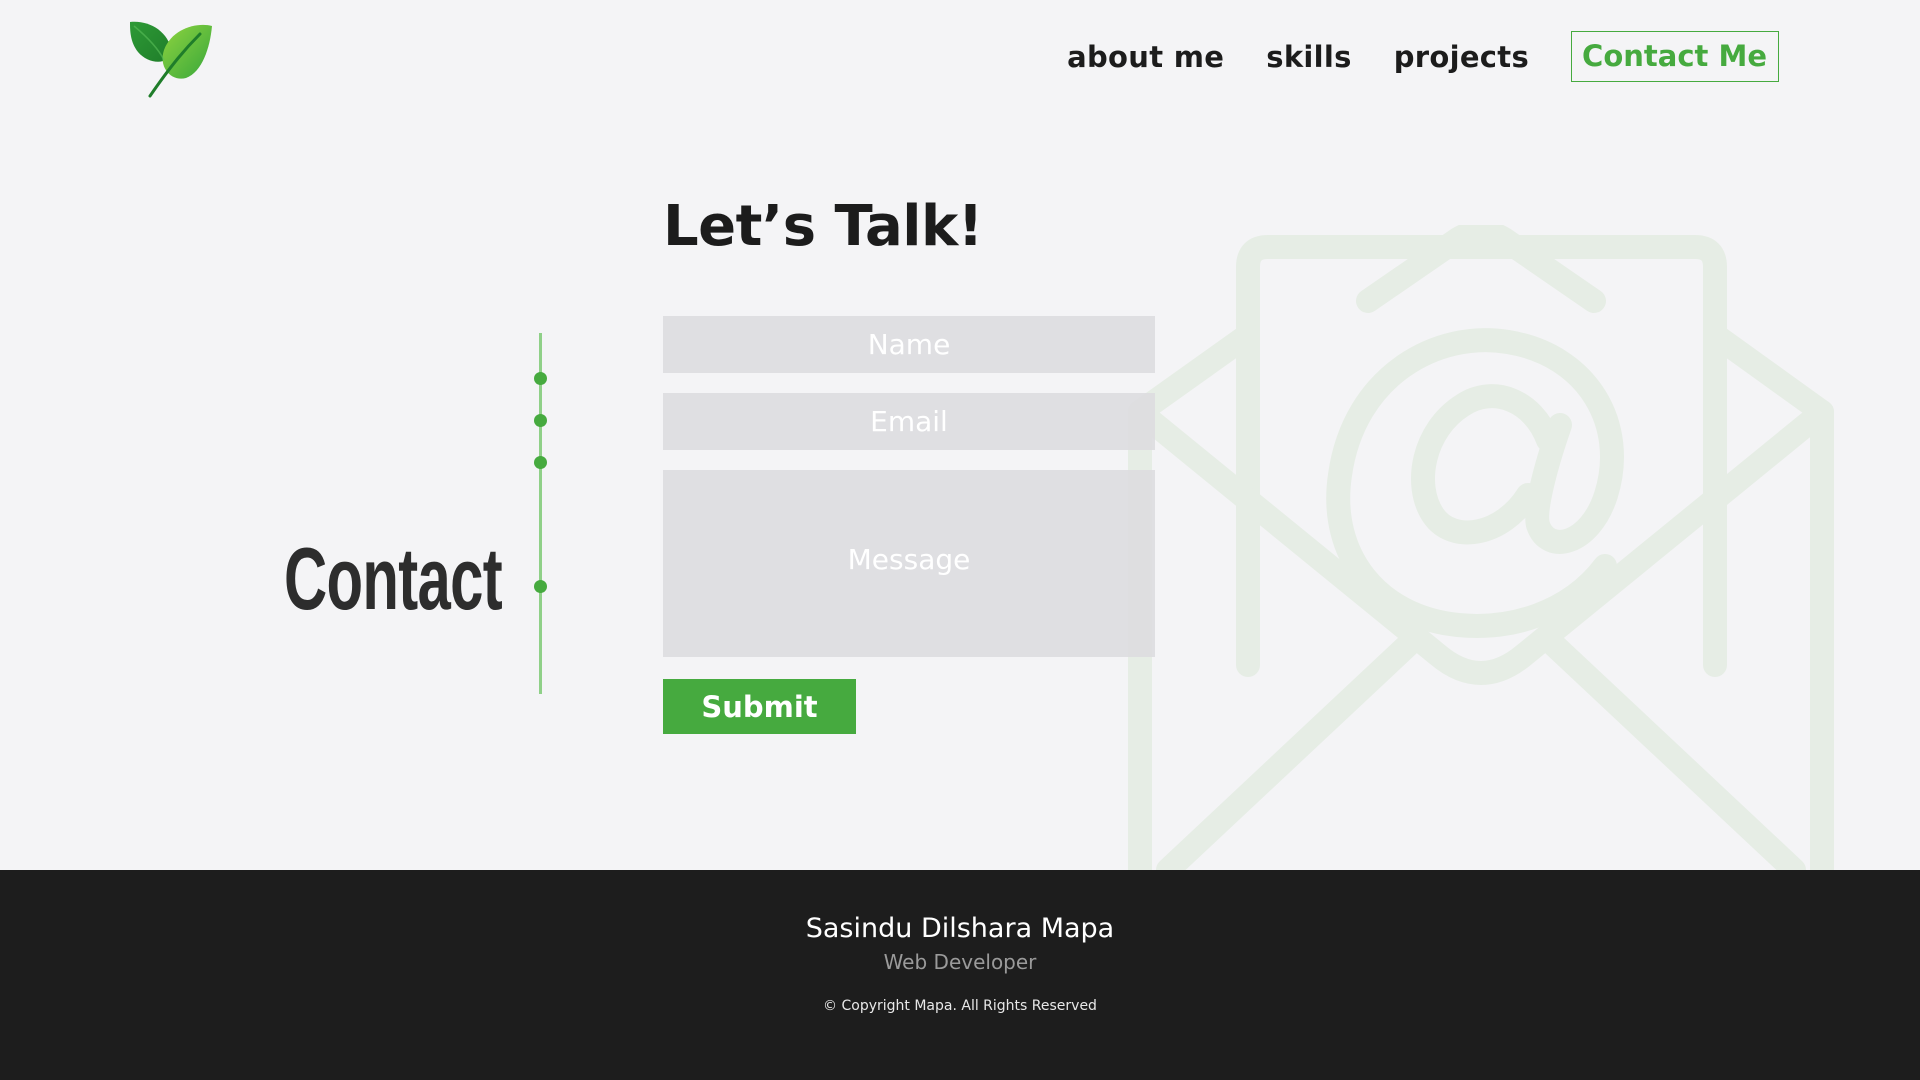 The width and height of the screenshot is (1920, 1080). I want to click on section-title: Contact, so click(393, 578).